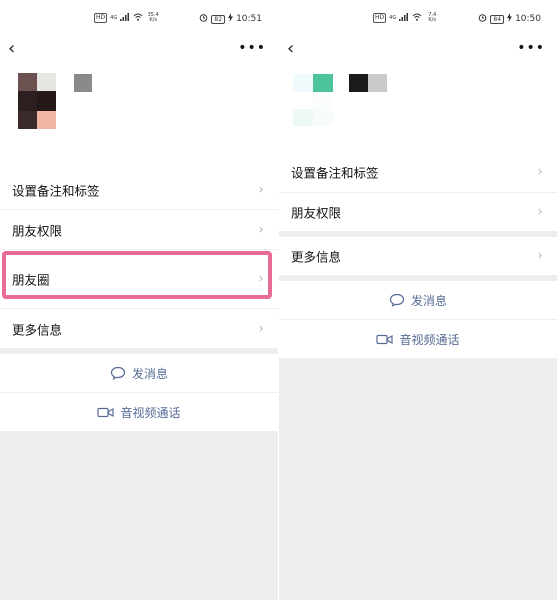  I want to click on status-time: 10:51, so click(249, 19).